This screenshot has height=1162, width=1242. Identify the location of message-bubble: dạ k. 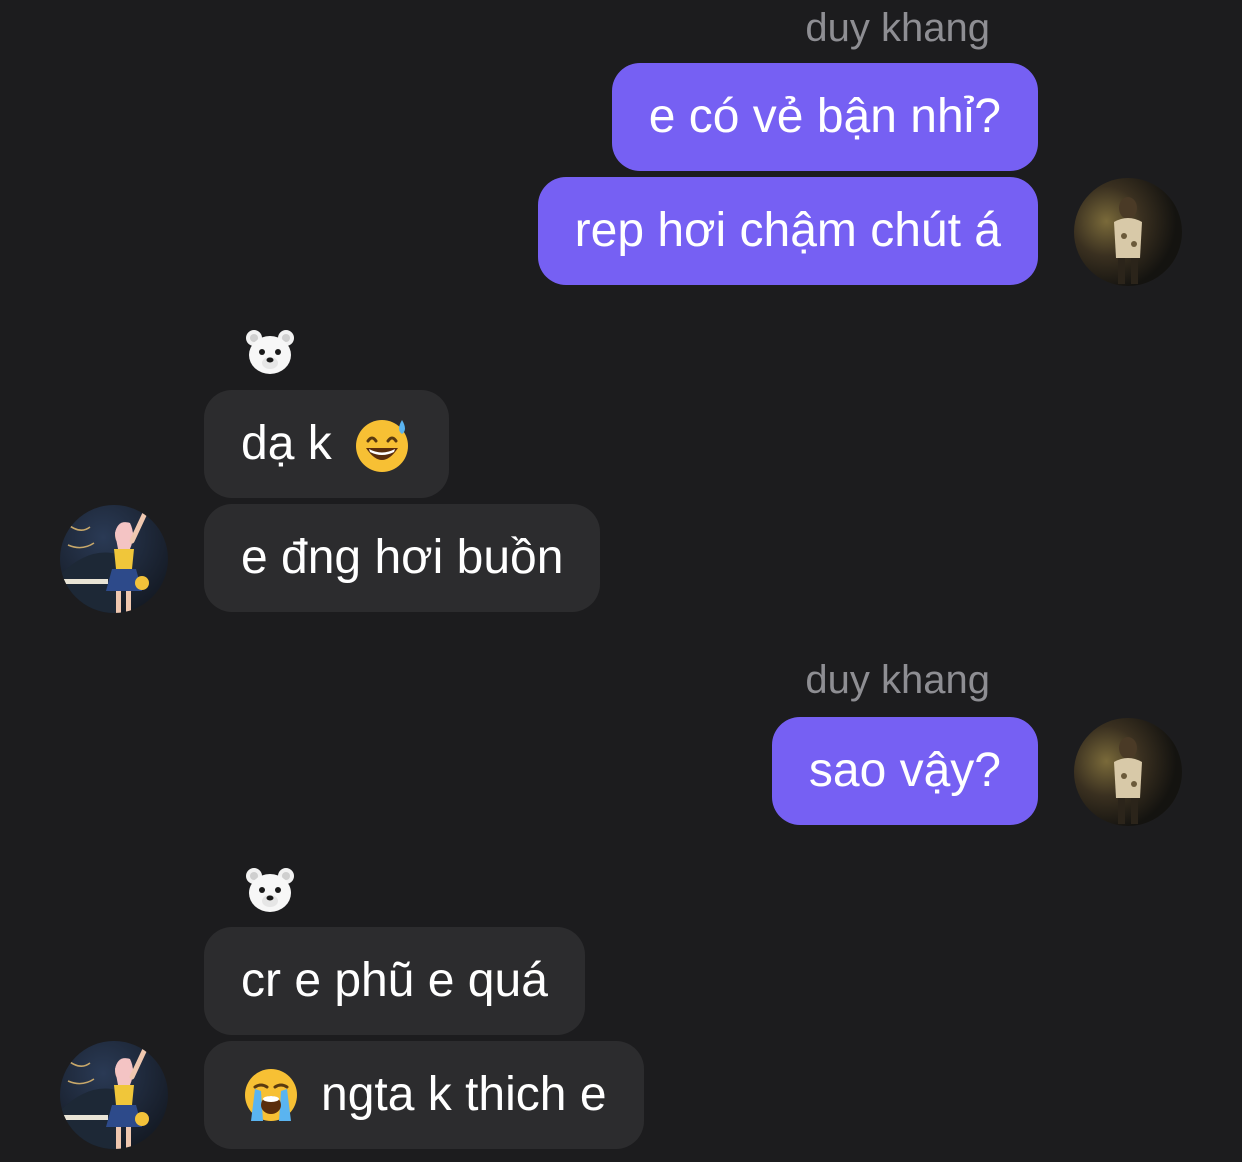
(326, 444).